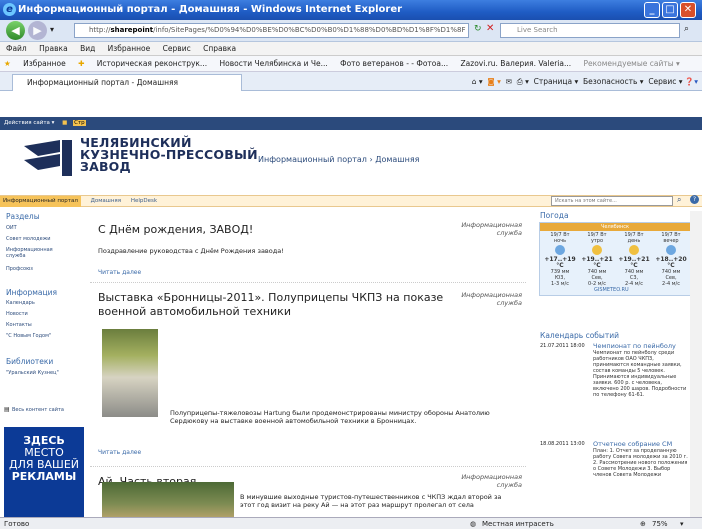 The image size is (702, 529). Describe the element at coordinates (32, 373) in the screenshot. I see `sidebar-item-kuznets: "Уральский Кузнец"` at that location.